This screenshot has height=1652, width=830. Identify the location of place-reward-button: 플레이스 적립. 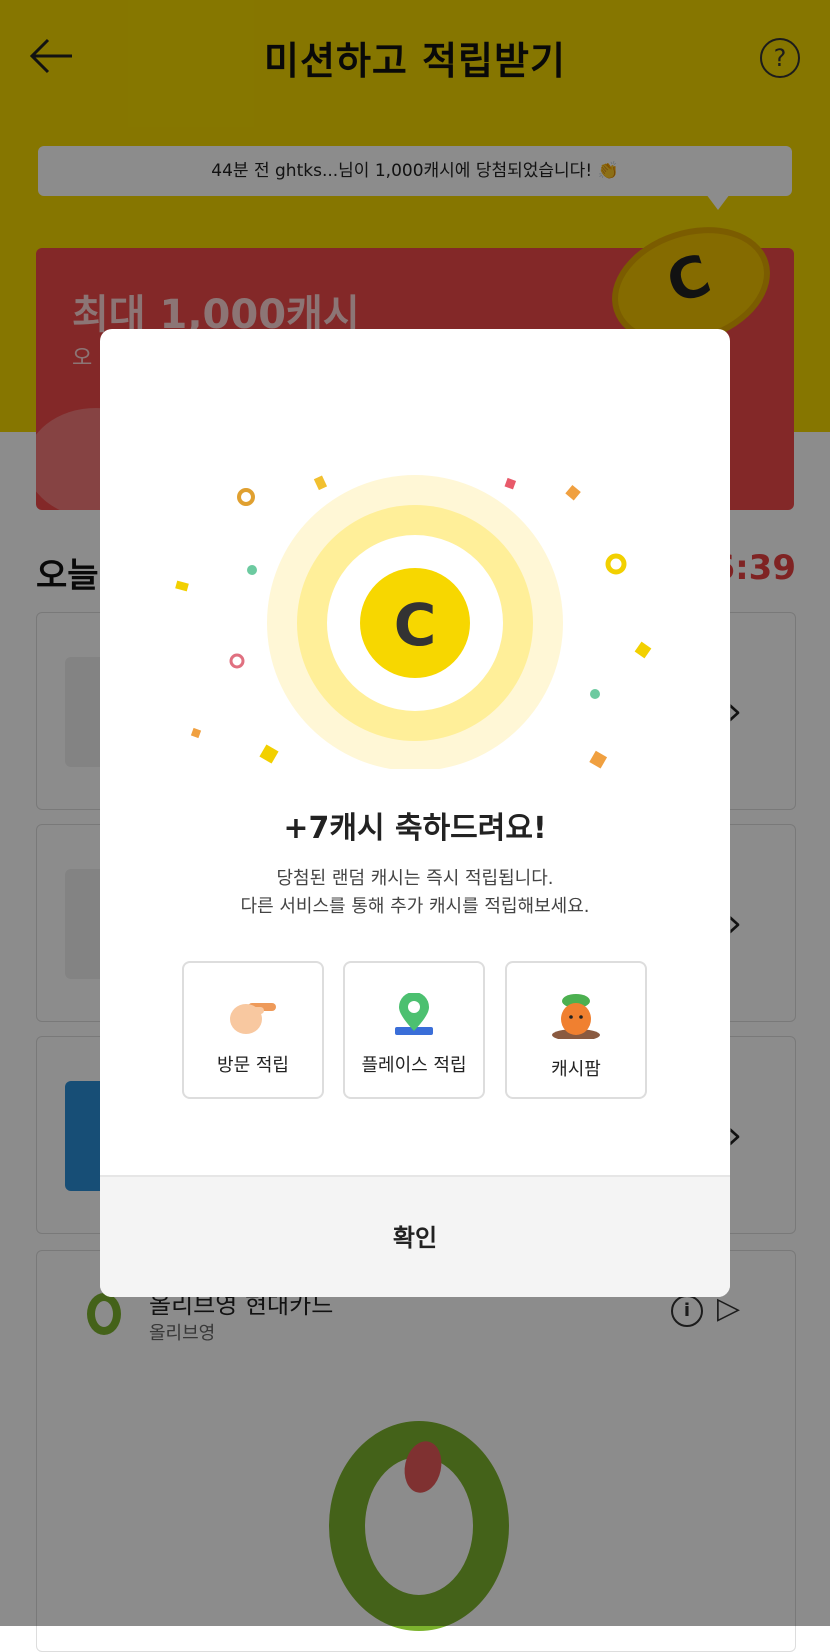
(414, 1030).